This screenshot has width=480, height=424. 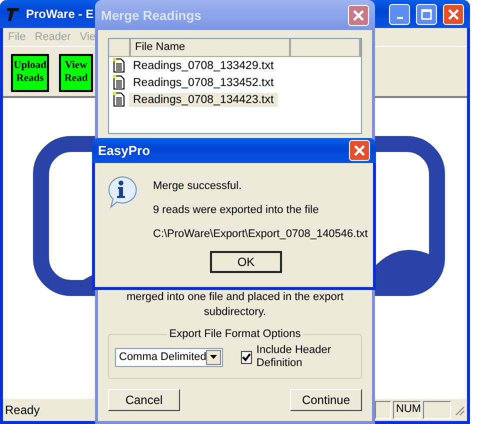 What do you see at coordinates (298, 357) in the screenshot?
I see `include-header-checkbox: Include Header Definition` at bounding box center [298, 357].